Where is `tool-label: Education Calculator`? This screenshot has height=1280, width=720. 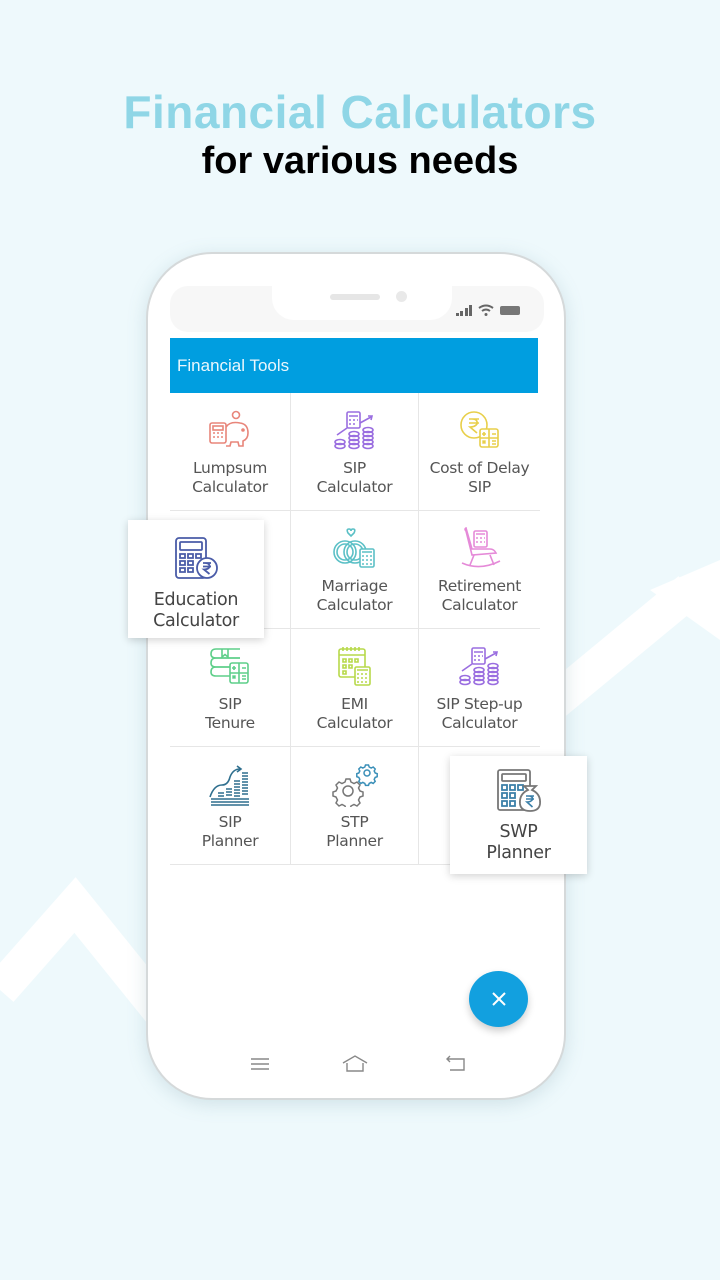 tool-label: Education Calculator is located at coordinates (196, 610).